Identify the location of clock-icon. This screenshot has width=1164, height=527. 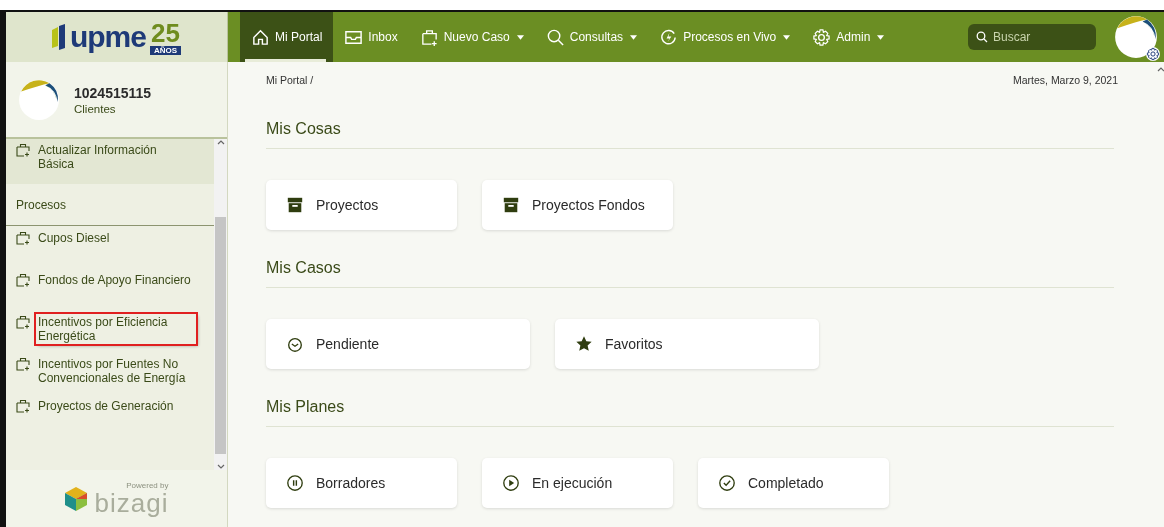
(295, 344).